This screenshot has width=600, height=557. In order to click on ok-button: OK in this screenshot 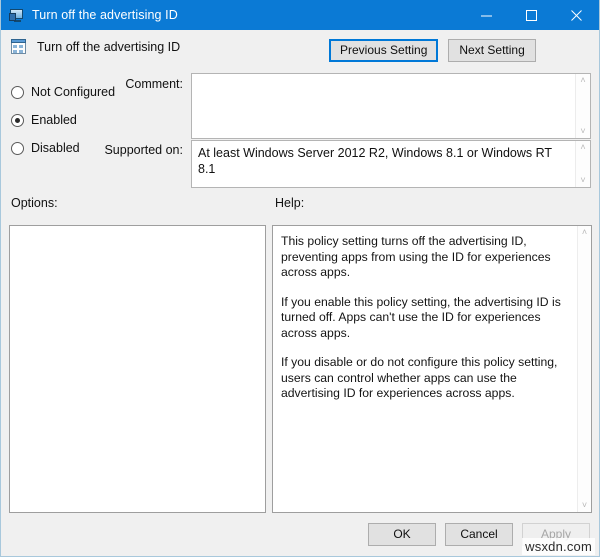, I will do `click(402, 534)`.